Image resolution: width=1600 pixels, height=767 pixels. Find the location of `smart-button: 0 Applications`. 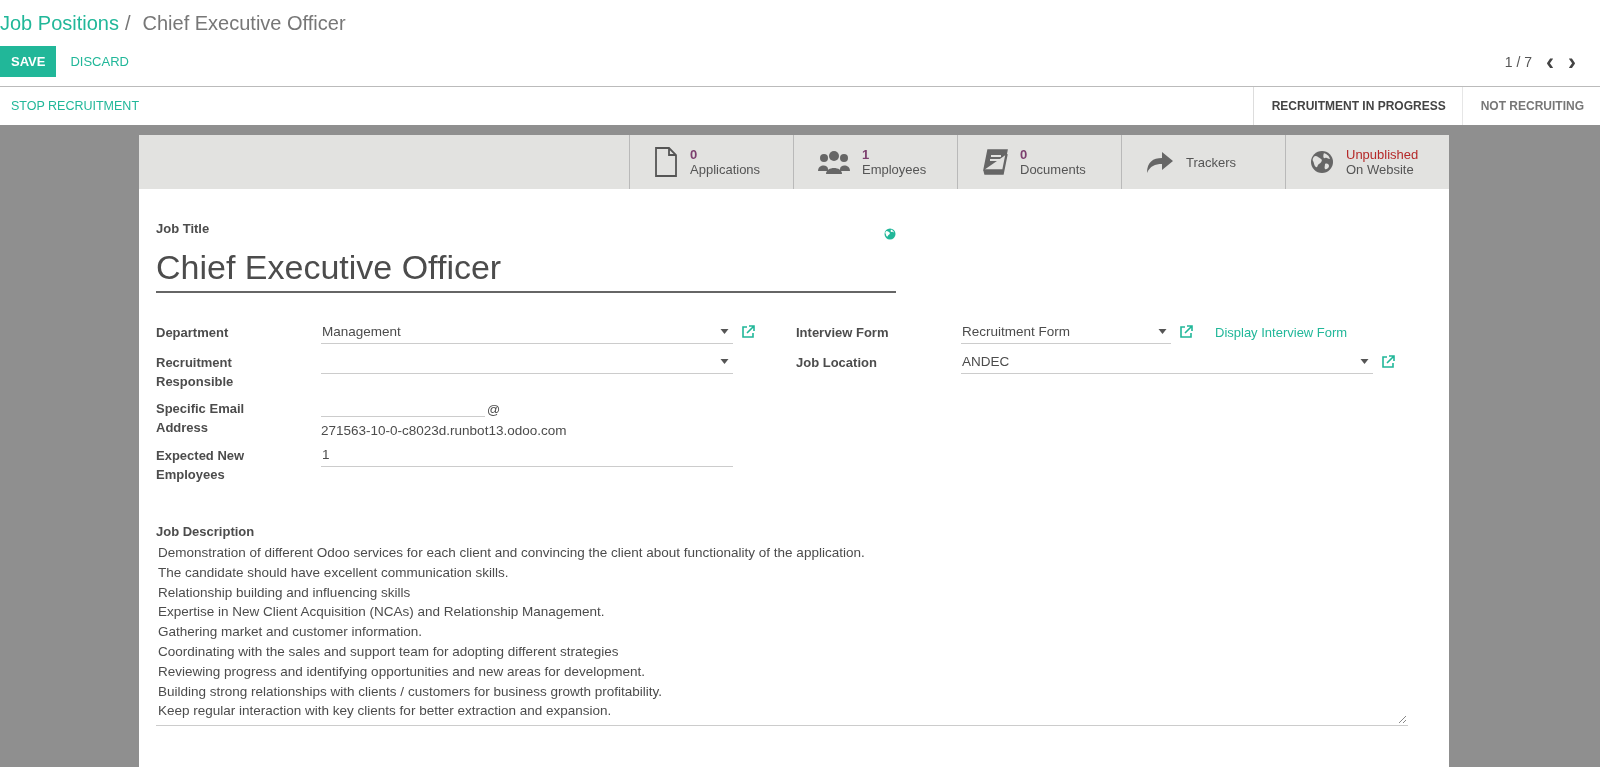

smart-button: 0 Applications is located at coordinates (711, 162).